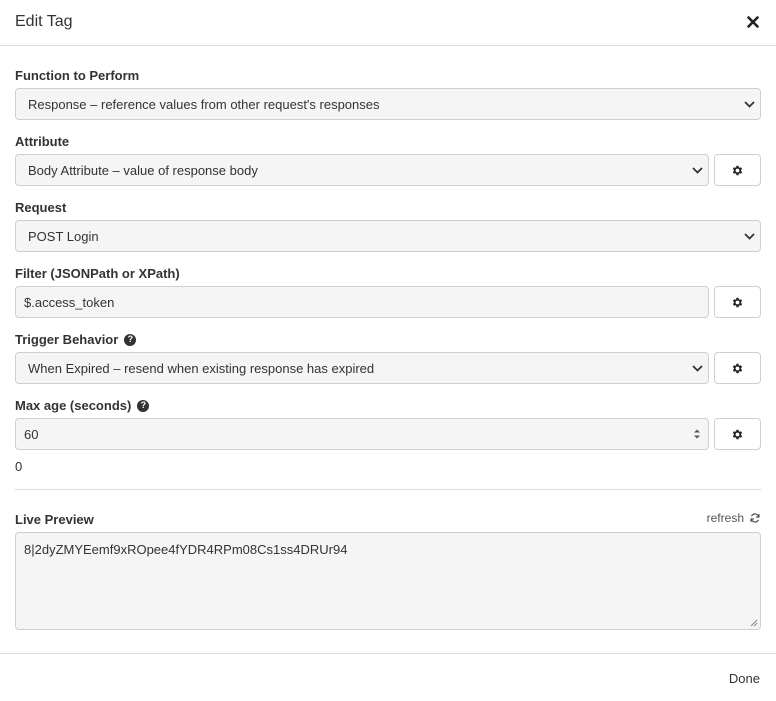 The image size is (776, 701). Describe the element at coordinates (44, 21) in the screenshot. I see `dialog-title: Edit Tag` at that location.